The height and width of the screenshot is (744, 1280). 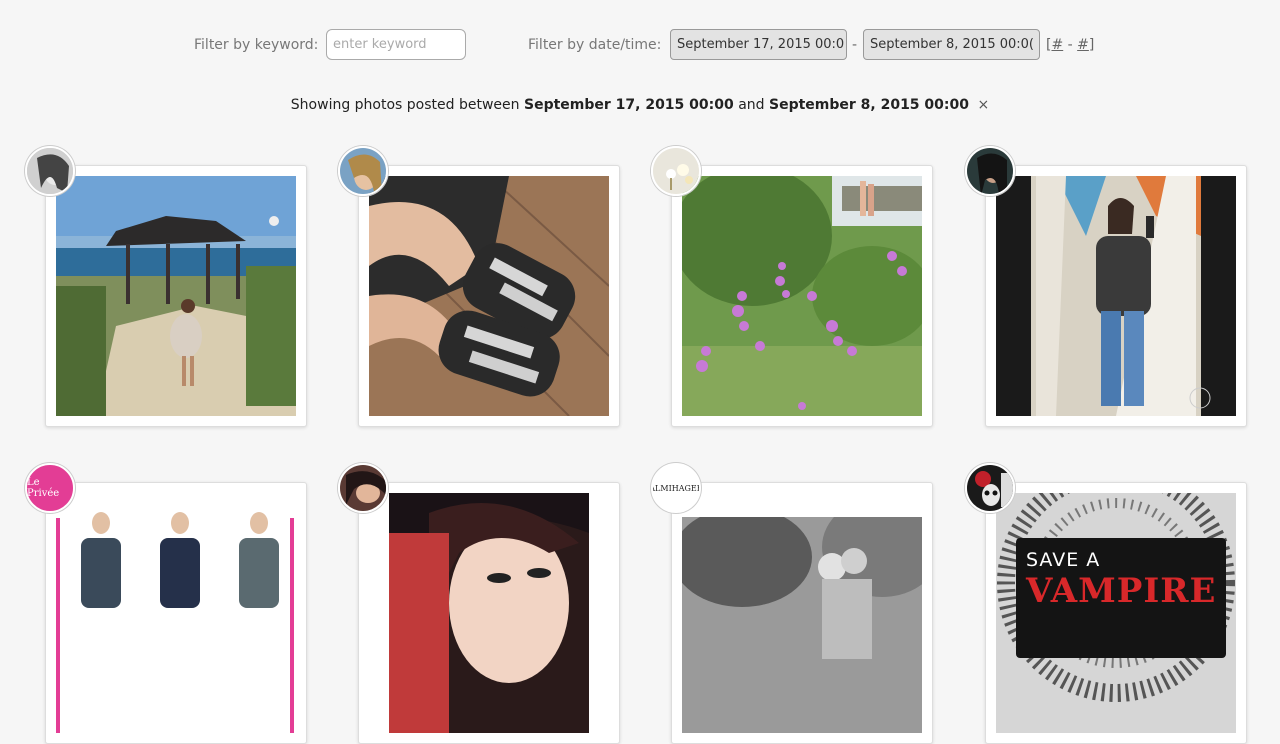 I want to click on keyword-input, so click(x=396, y=44).